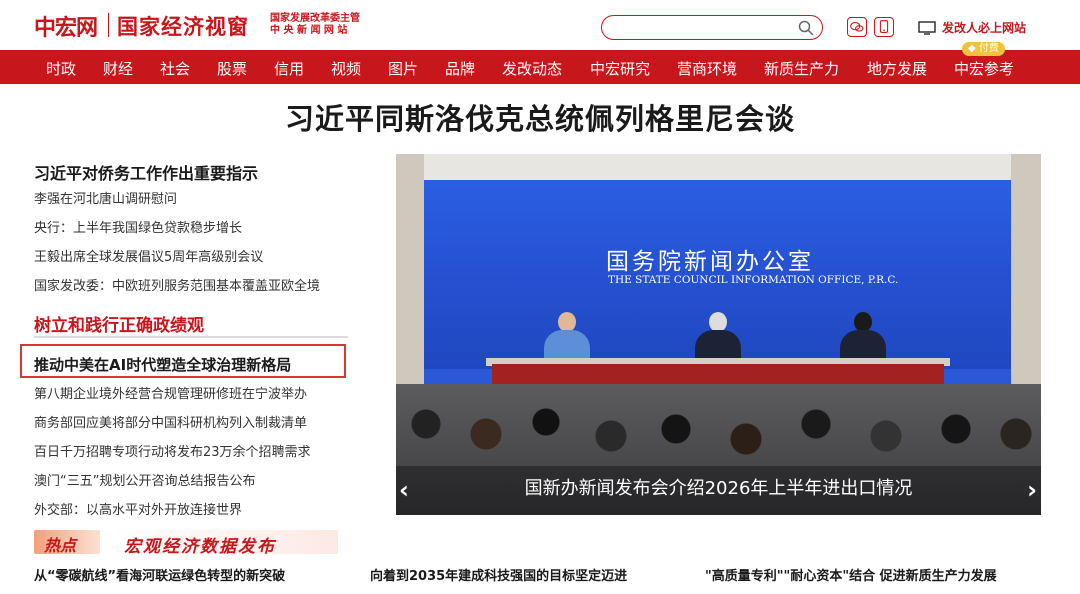 This screenshot has height=594, width=1080. What do you see at coordinates (718, 487) in the screenshot?
I see `carousel-caption: 国新办新闻发布会介绍2026年上半年进出口情况` at bounding box center [718, 487].